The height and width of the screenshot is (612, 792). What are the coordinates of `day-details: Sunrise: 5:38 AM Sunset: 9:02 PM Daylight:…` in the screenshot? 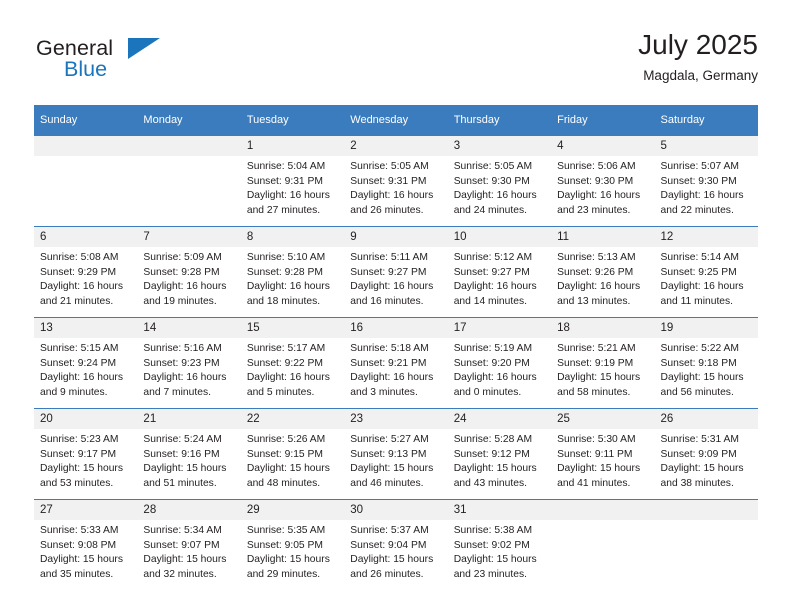 It's located at (499, 551).